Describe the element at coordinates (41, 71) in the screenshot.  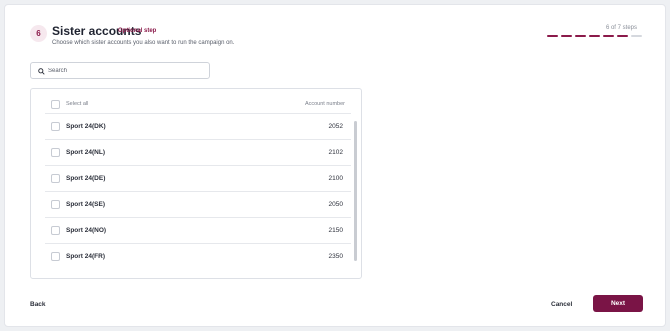
I see `search-icon` at that location.